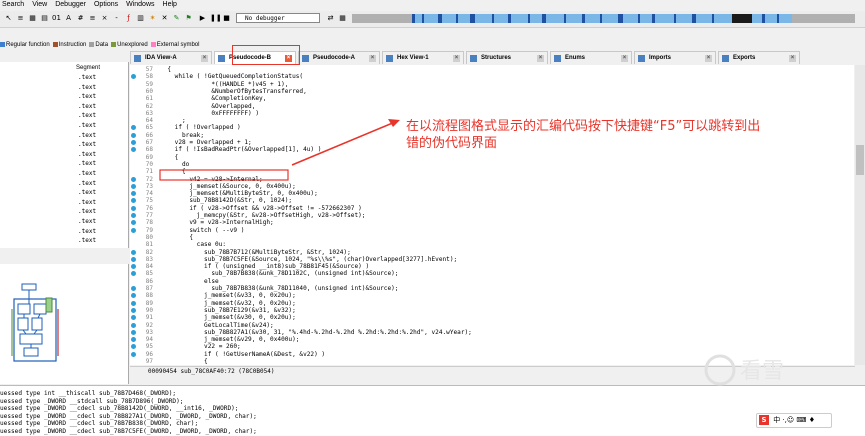  Describe the element at coordinates (603, 18) in the screenshot. I see `navigation-band` at that location.